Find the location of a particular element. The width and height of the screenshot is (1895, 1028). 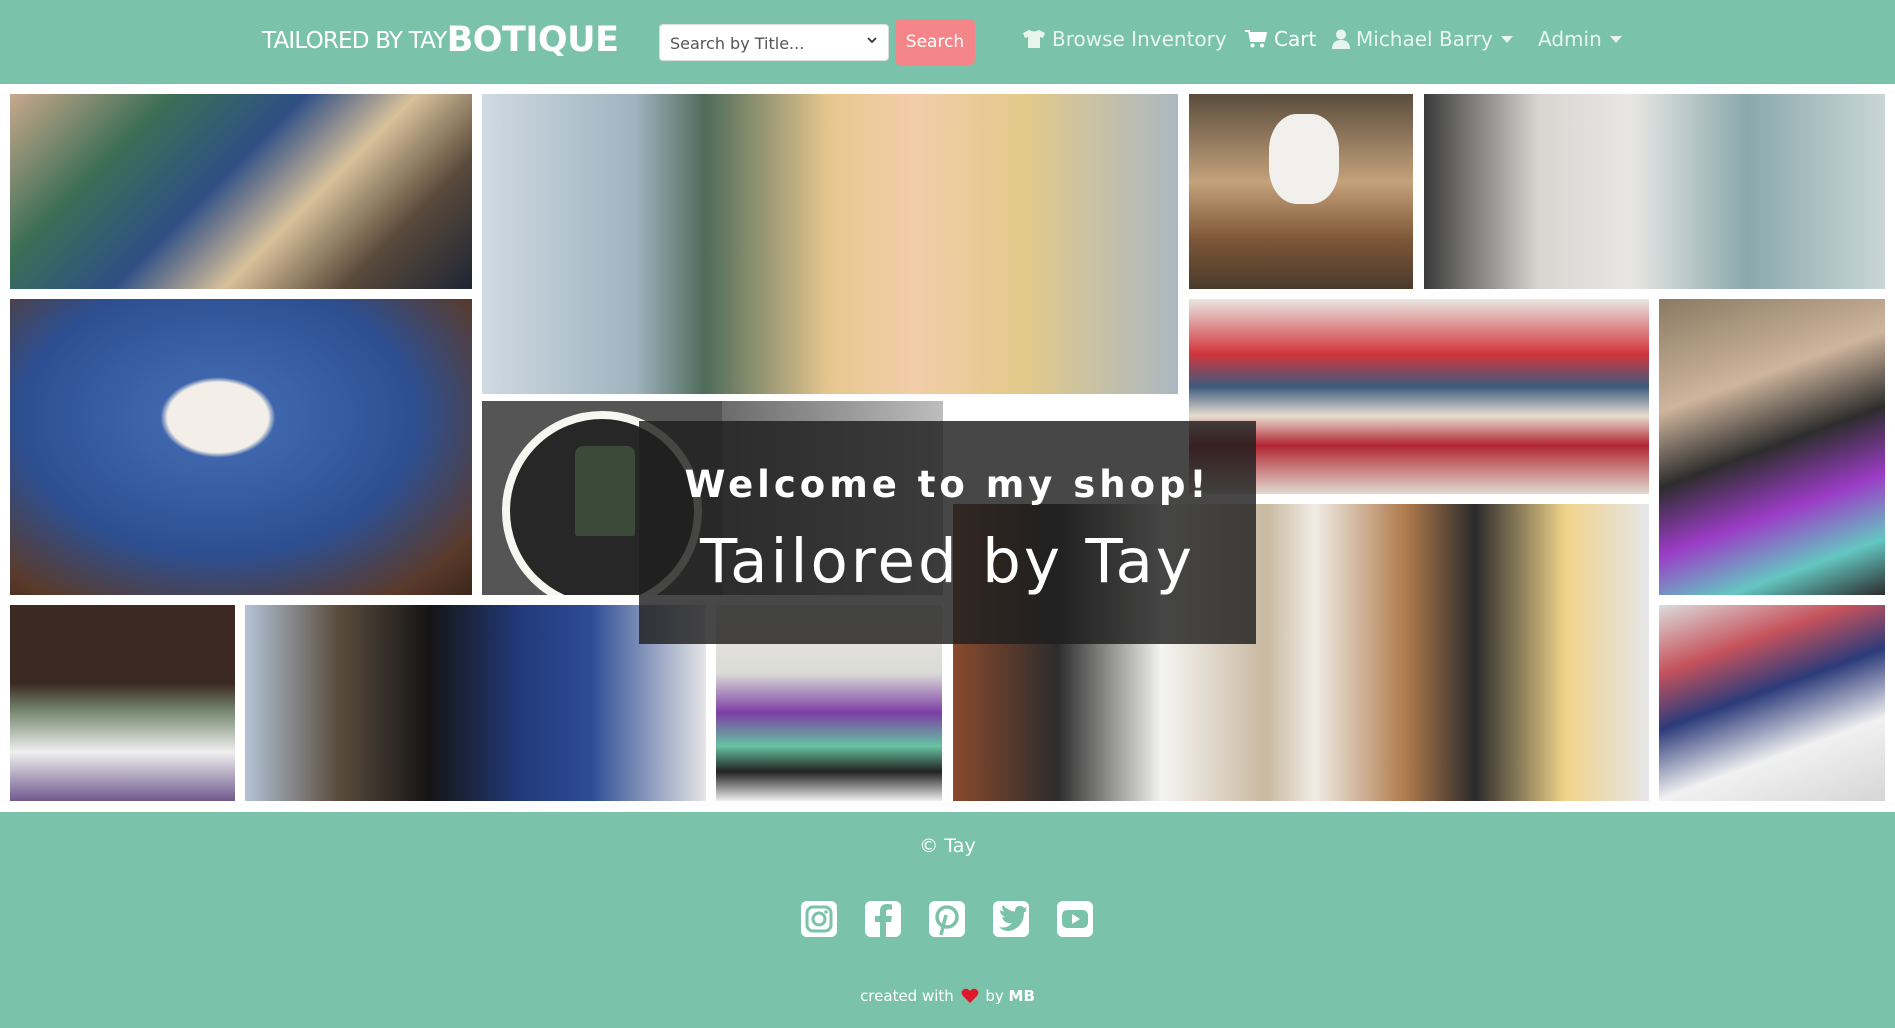

mountain-portrait-photo is located at coordinates (830, 244).